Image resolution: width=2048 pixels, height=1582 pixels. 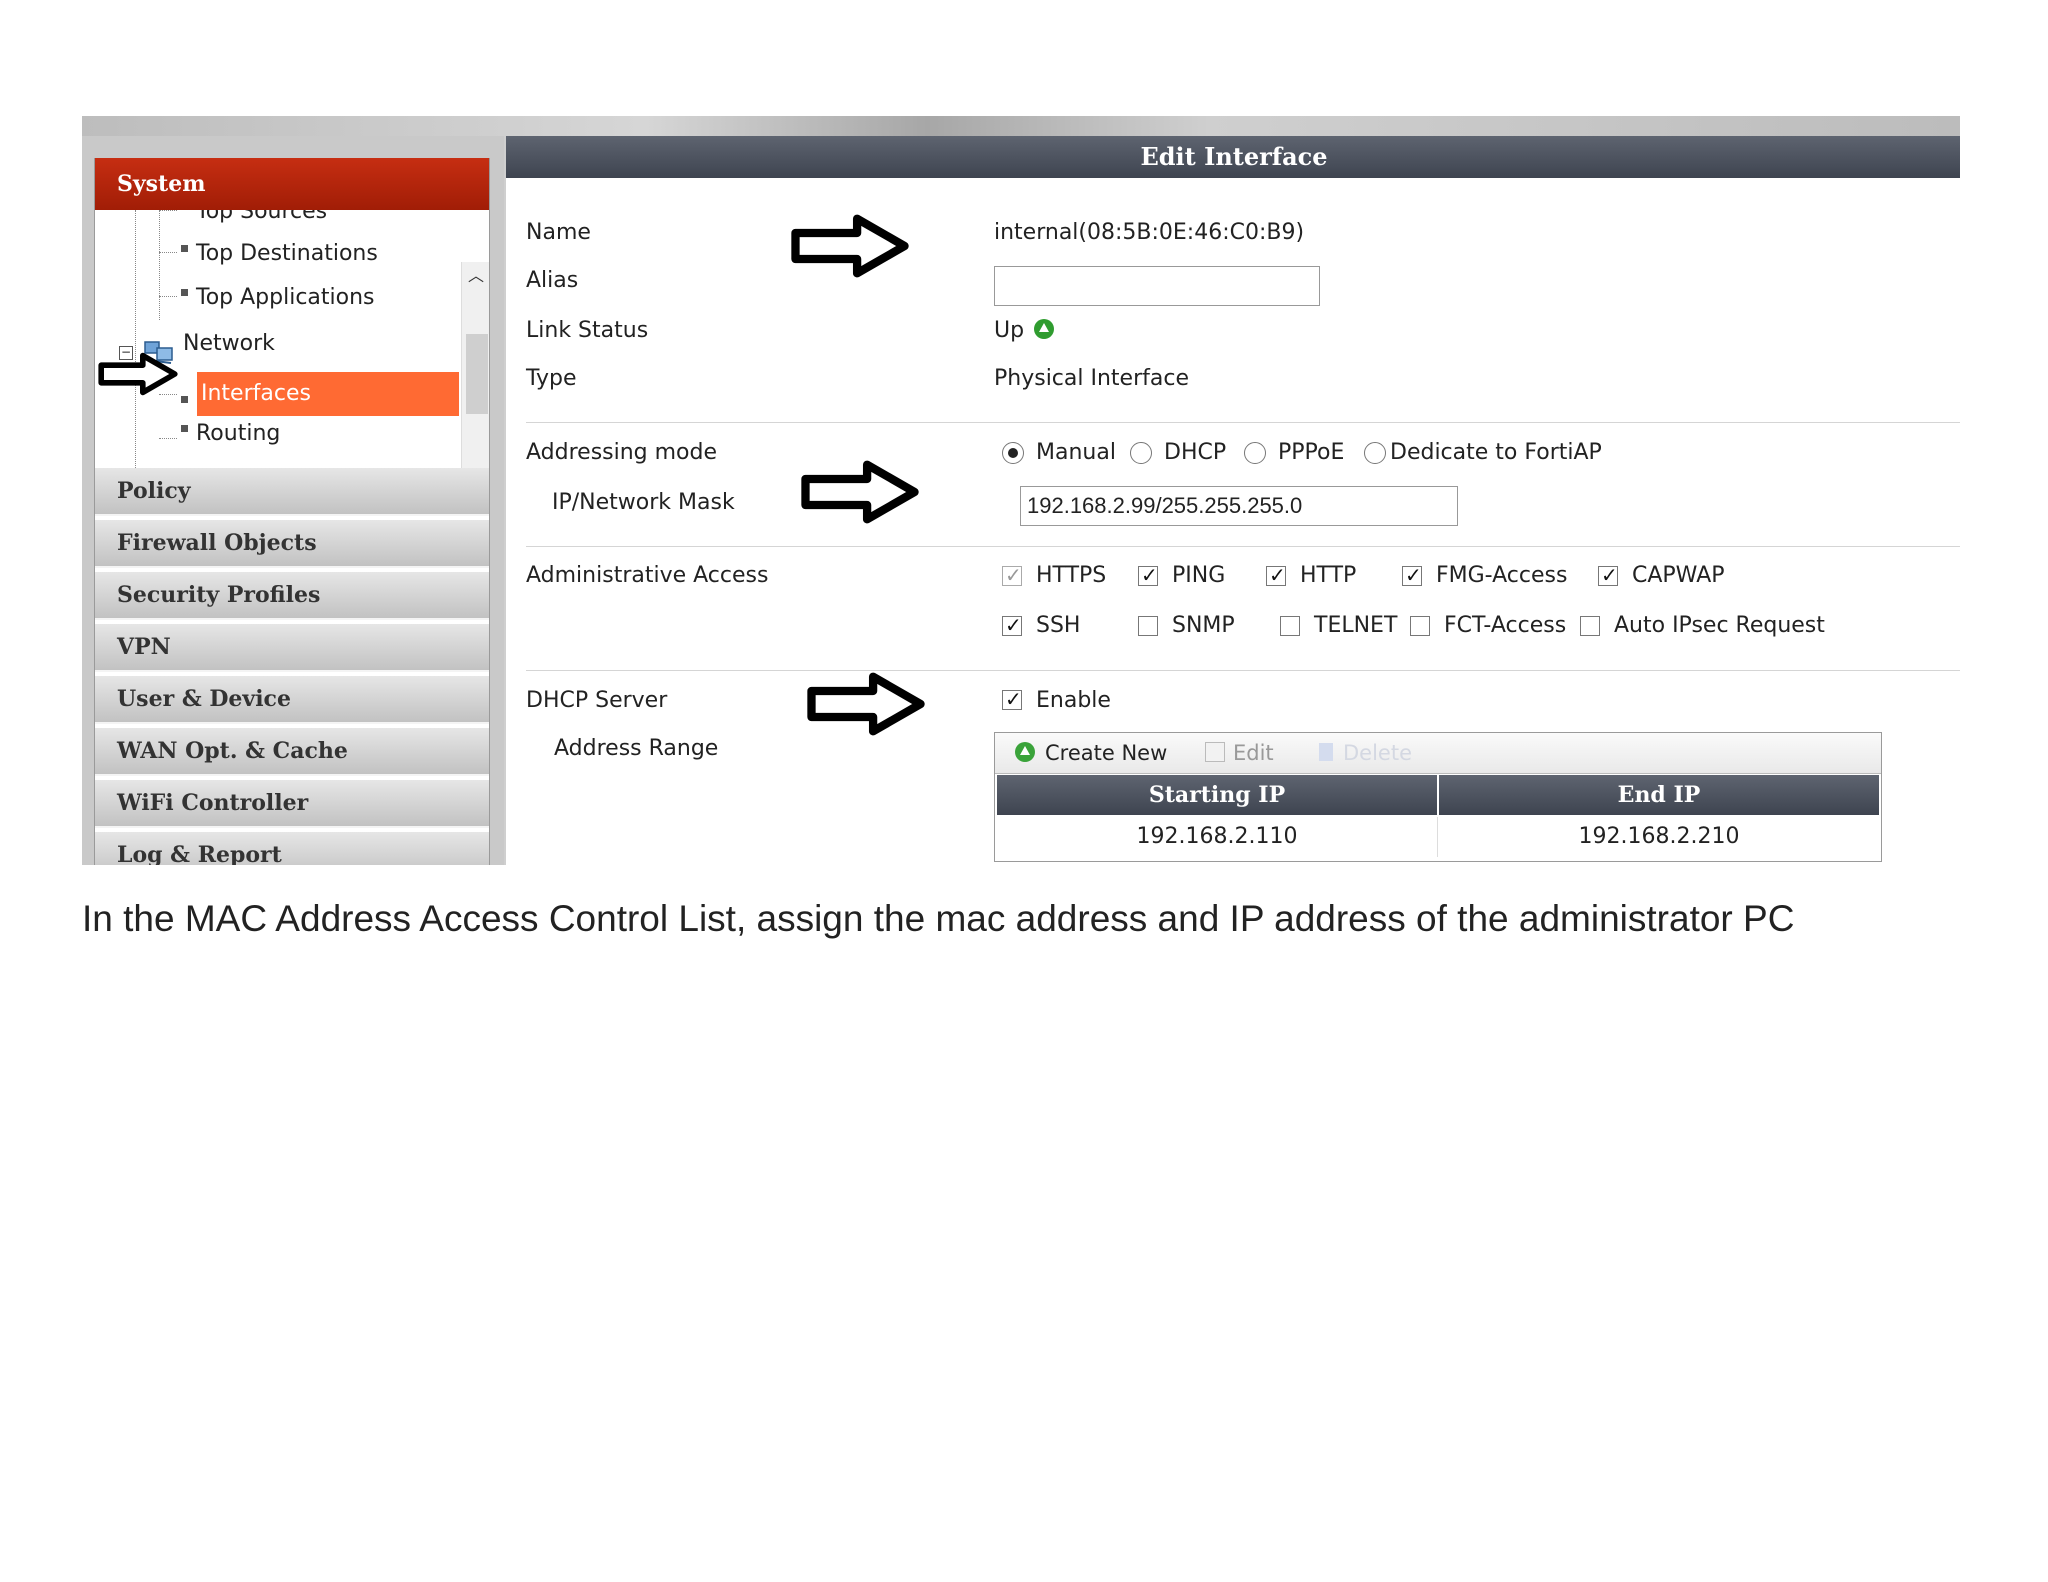 I want to click on column-header-starting-ip: Starting IP, so click(x=1217, y=795).